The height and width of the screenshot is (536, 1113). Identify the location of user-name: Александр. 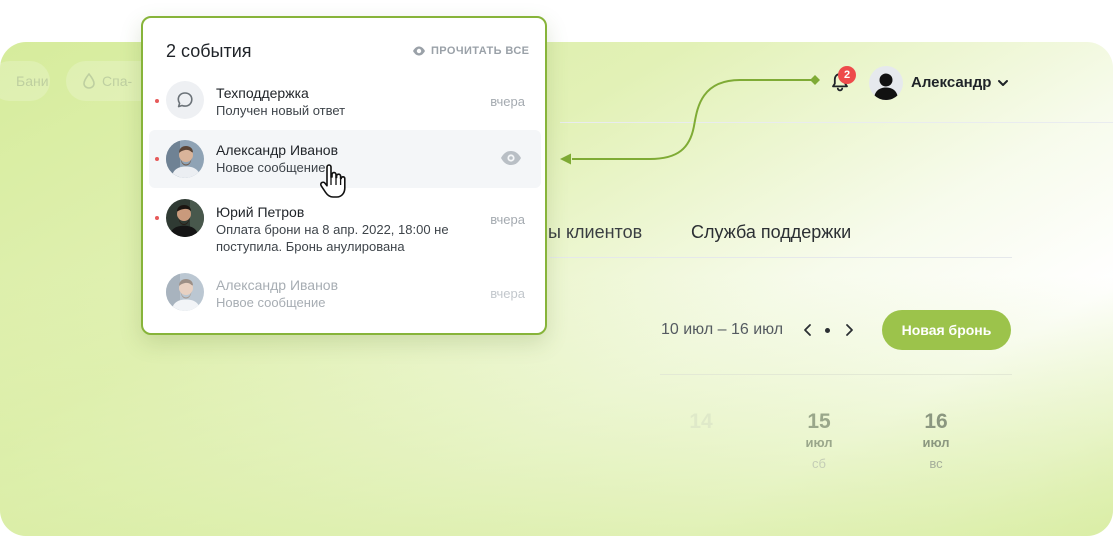
(951, 82).